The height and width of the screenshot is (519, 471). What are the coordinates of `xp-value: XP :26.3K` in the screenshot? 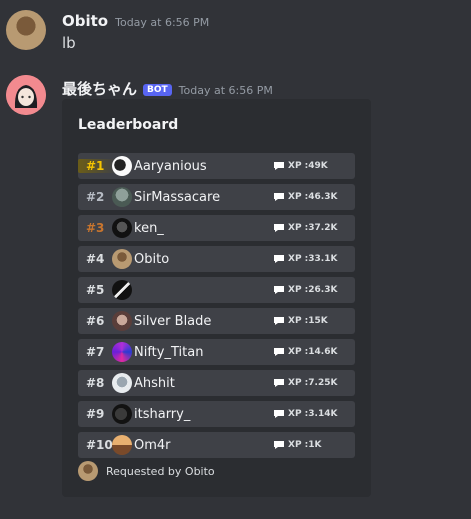 It's located at (314, 290).